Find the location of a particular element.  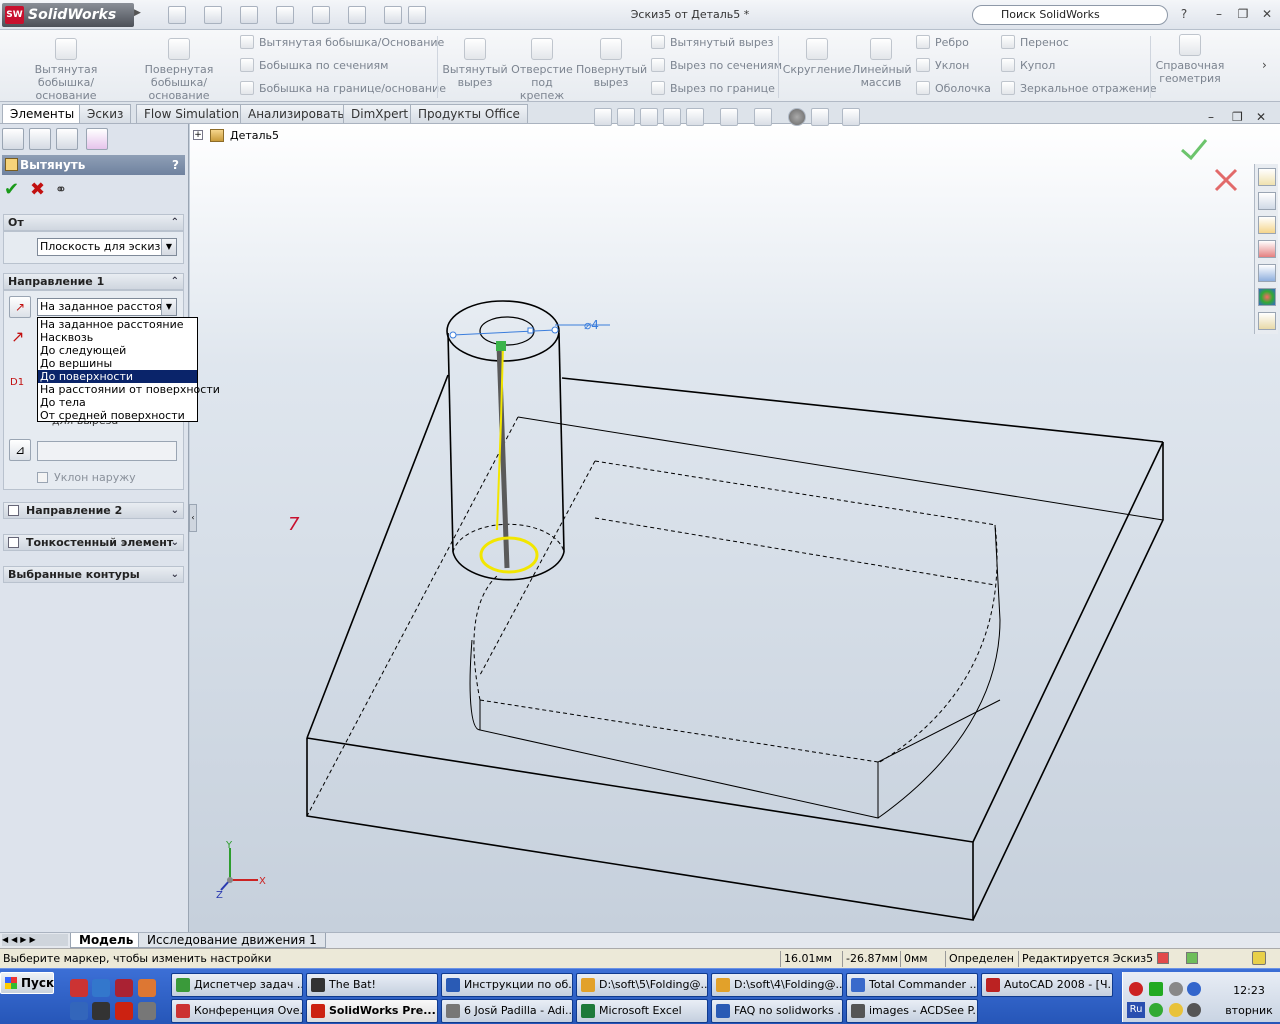

quick-launch-tools-icon is located at coordinates (147, 1011).